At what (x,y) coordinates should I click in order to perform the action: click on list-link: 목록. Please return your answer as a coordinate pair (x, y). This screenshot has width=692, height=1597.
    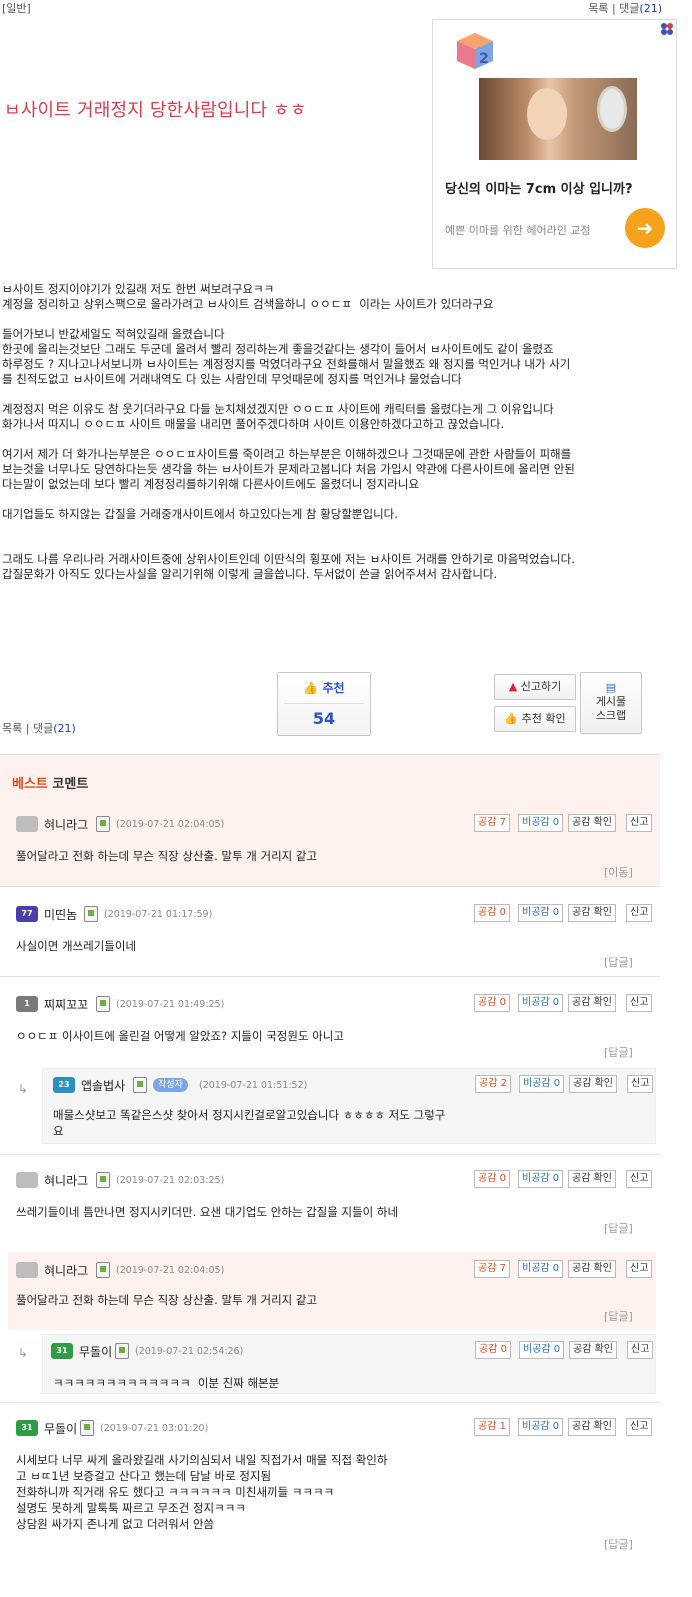
    Looking at the image, I should click on (598, 8).